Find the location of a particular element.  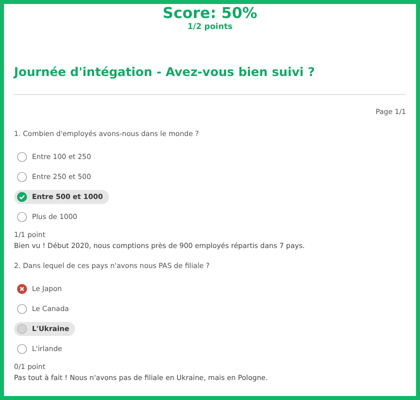

score-title: Score: 50% is located at coordinates (210, 13).